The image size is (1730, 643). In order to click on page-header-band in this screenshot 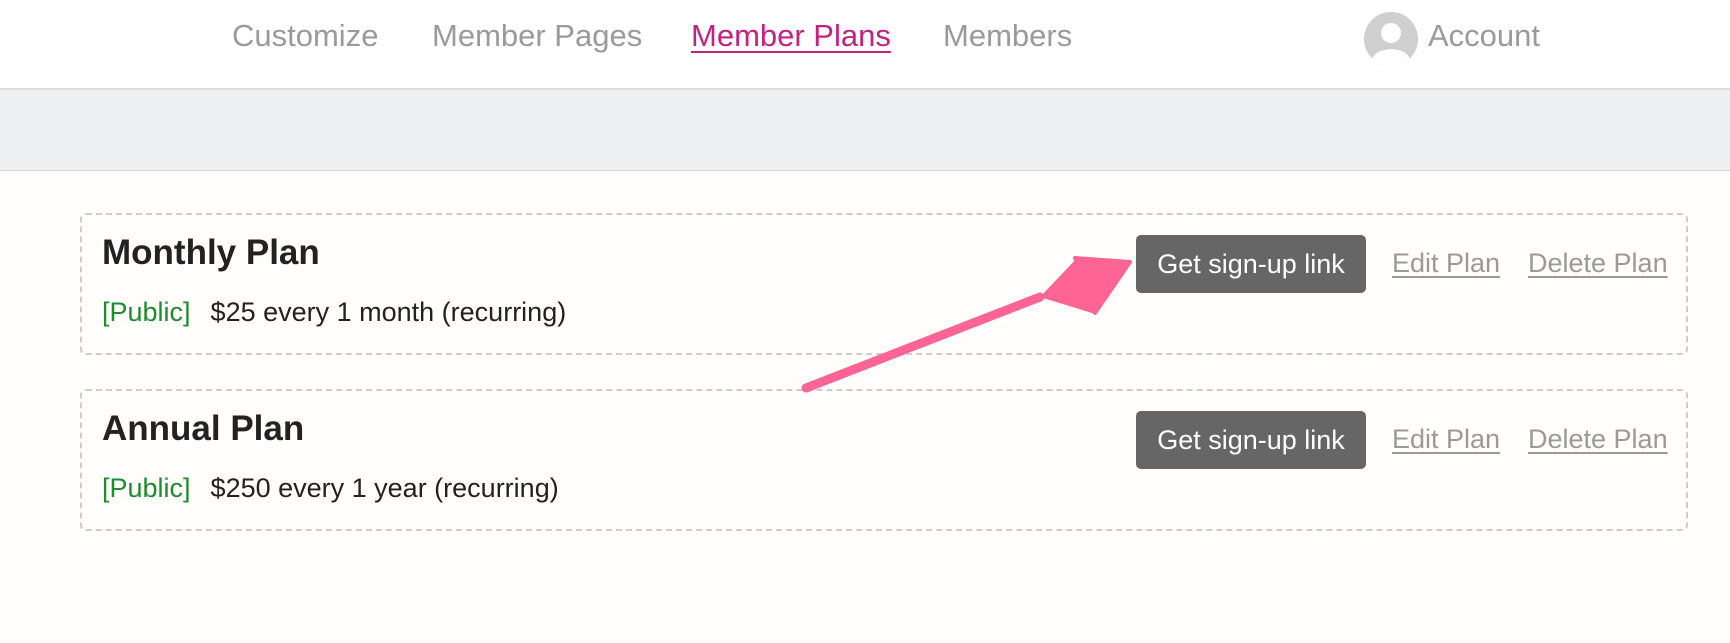, I will do `click(865, 130)`.